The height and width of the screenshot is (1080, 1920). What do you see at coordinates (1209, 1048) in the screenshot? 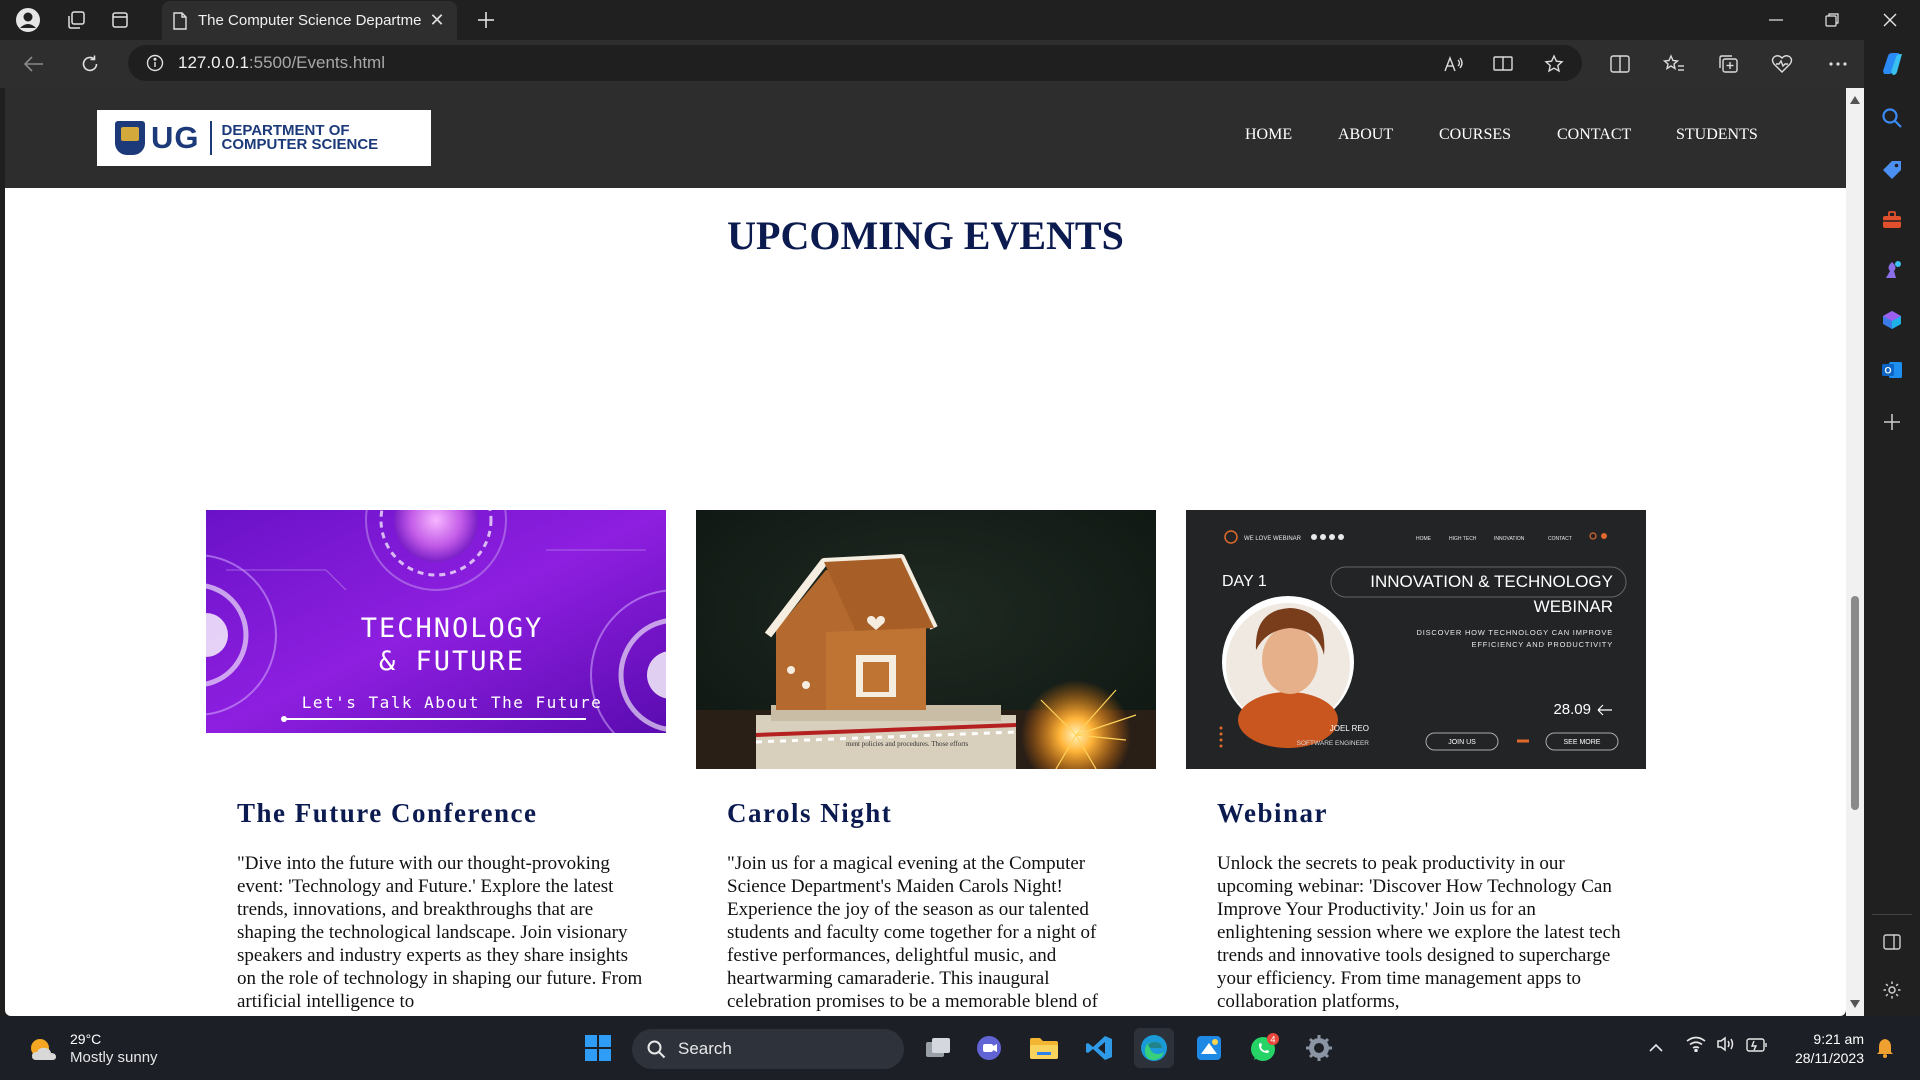
I see `paint-app-icon` at bounding box center [1209, 1048].